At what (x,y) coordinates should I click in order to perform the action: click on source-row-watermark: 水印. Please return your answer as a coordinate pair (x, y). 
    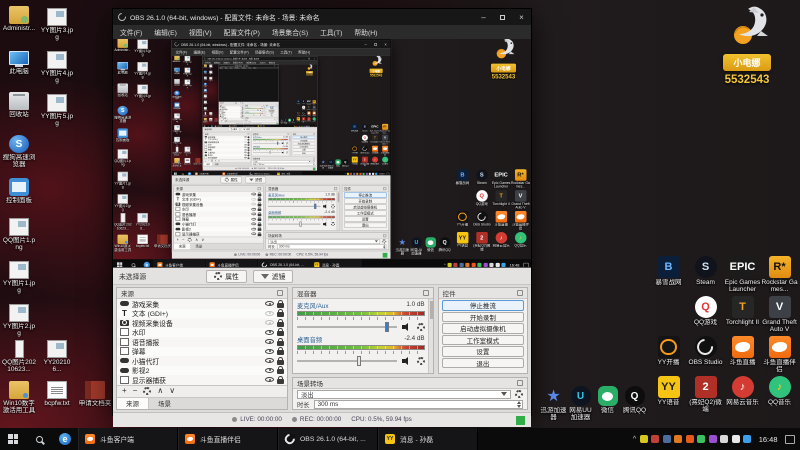
    Looking at the image, I should click on (202, 332).